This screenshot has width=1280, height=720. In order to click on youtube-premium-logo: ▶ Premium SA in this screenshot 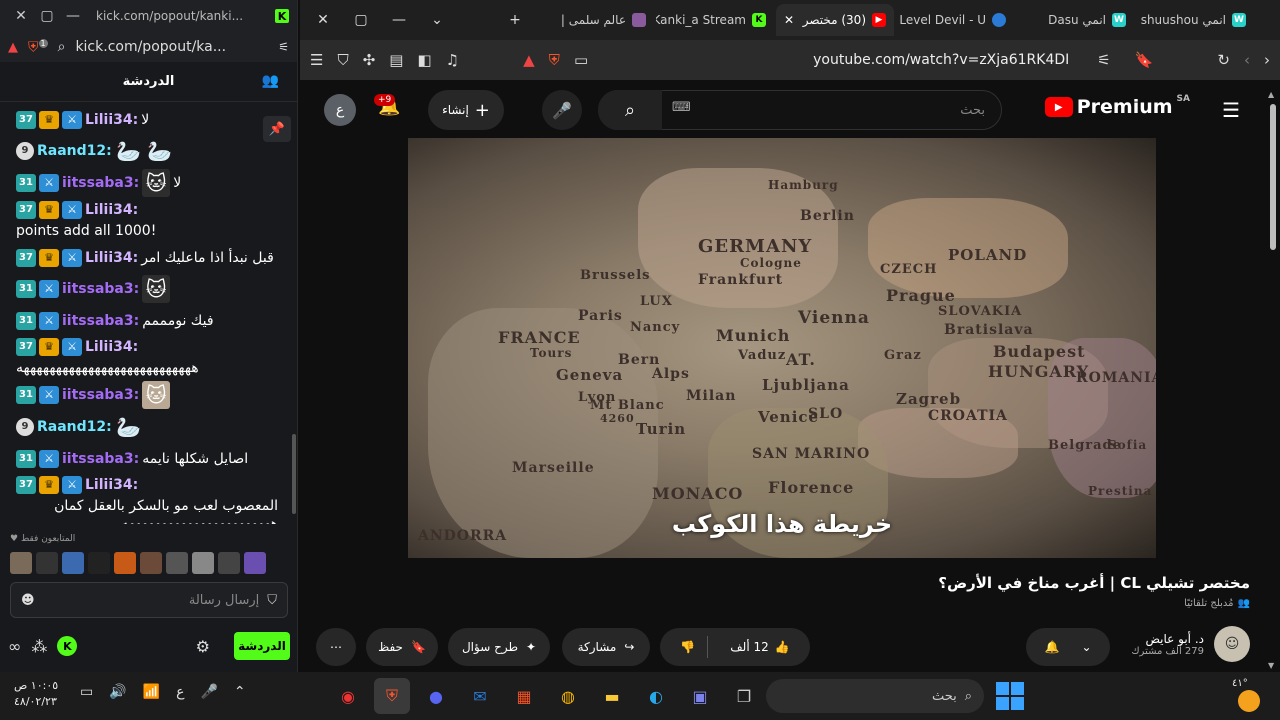, I will do `click(1117, 106)`.